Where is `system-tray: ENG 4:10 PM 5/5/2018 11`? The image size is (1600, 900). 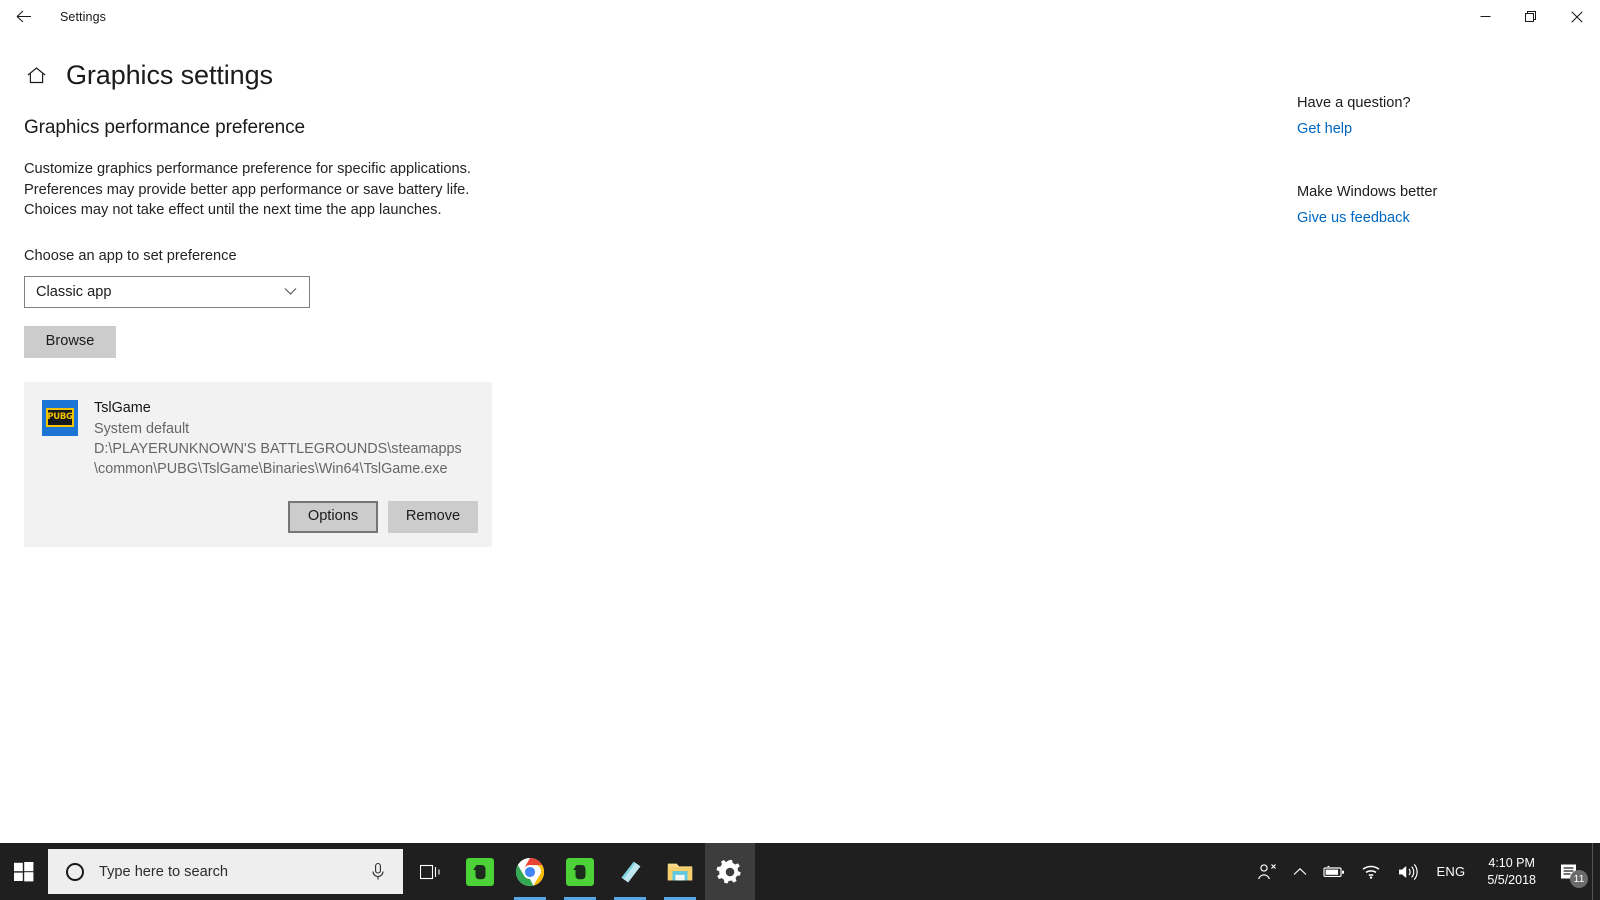 system-tray: ENG 4:10 PM 5/5/2018 11 is located at coordinates (1424, 871).